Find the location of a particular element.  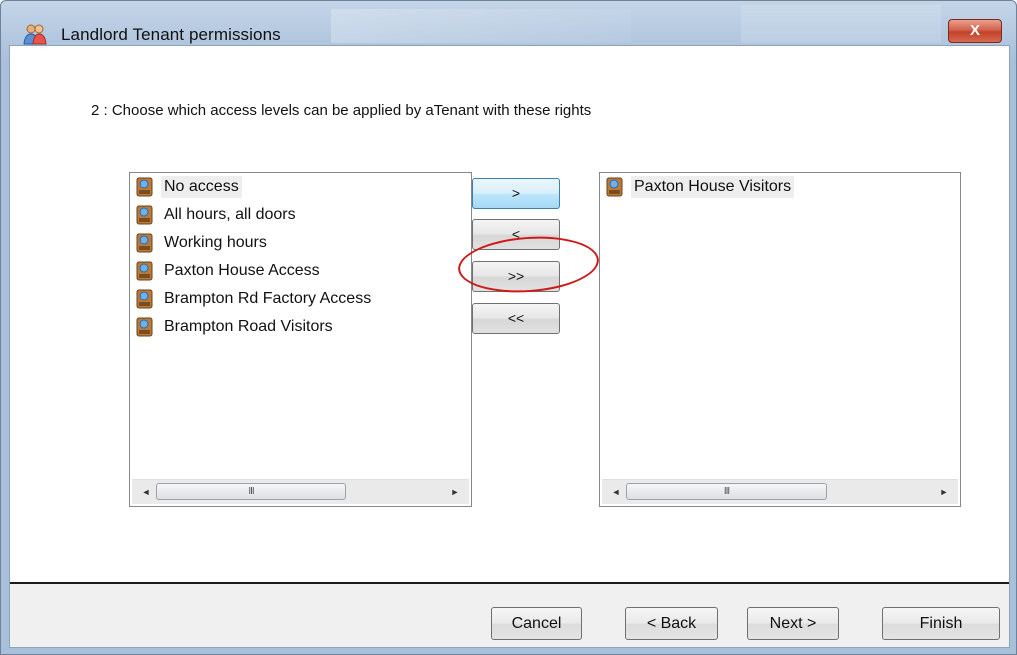

cancel-button: Cancel is located at coordinates (536, 623).